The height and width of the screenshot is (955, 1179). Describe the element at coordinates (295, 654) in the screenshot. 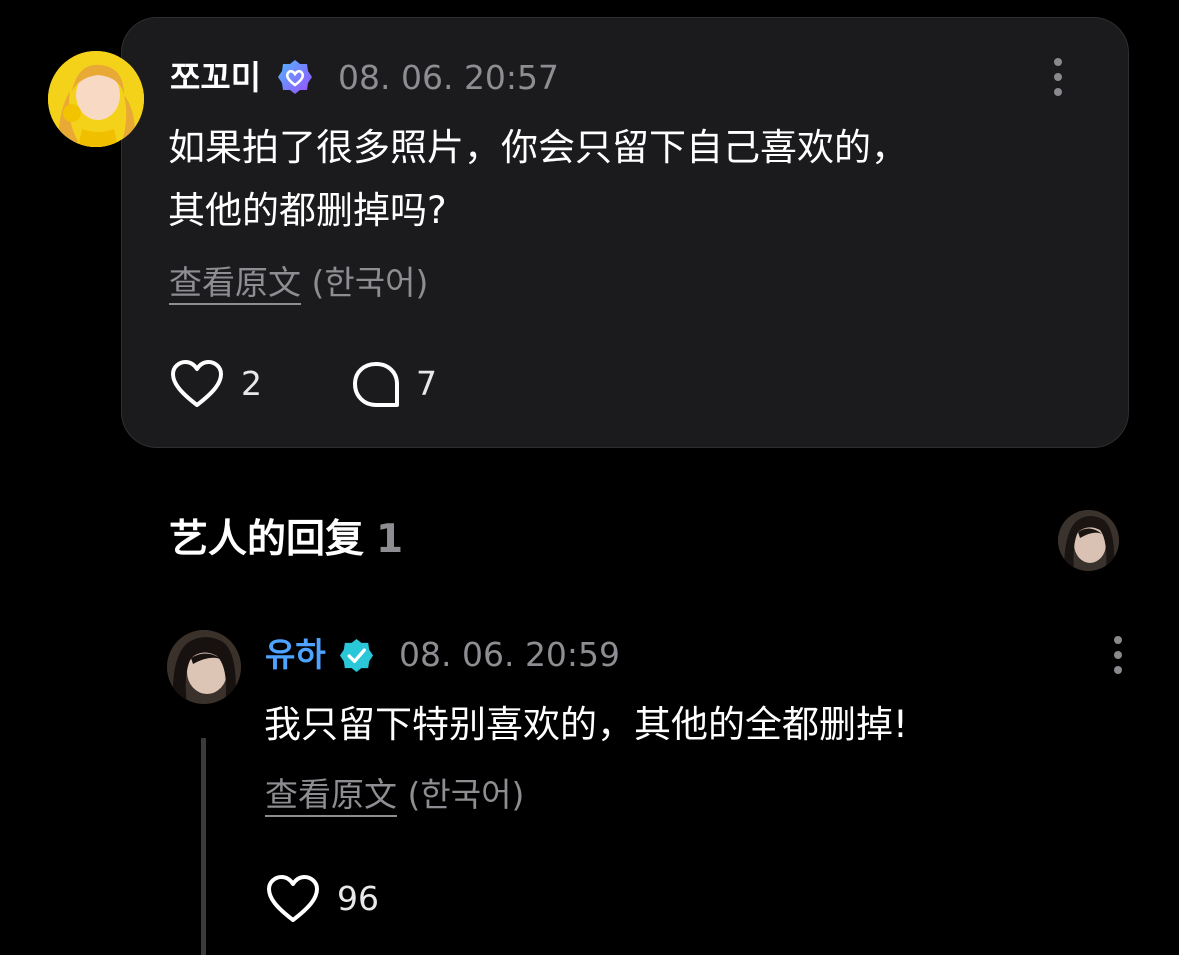

I see `reply-author-name: 유하` at that location.